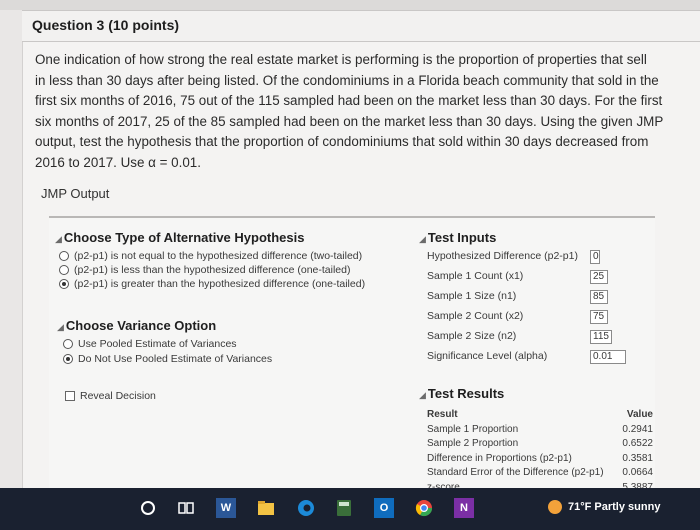 The height and width of the screenshot is (530, 700). I want to click on question-line: 2016 to 2017. Use α = 0.01., so click(118, 162).